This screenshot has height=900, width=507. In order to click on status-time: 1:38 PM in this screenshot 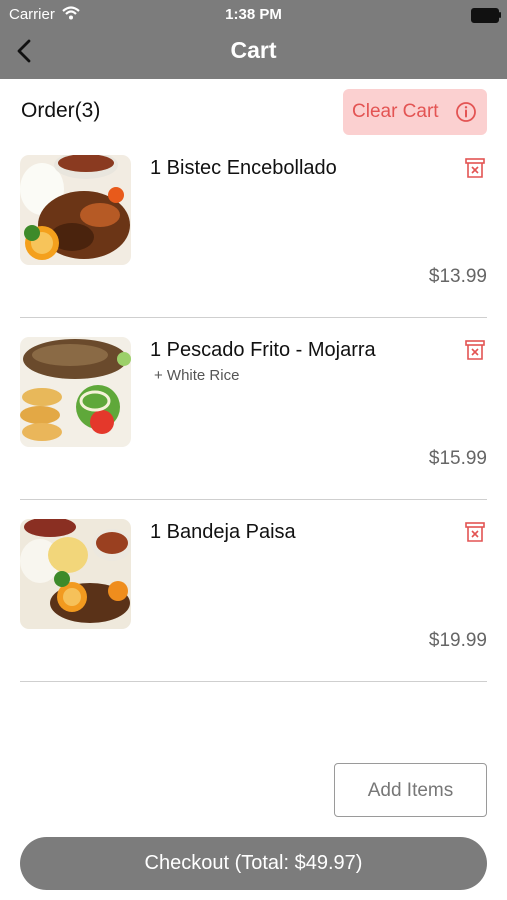, I will do `click(253, 14)`.